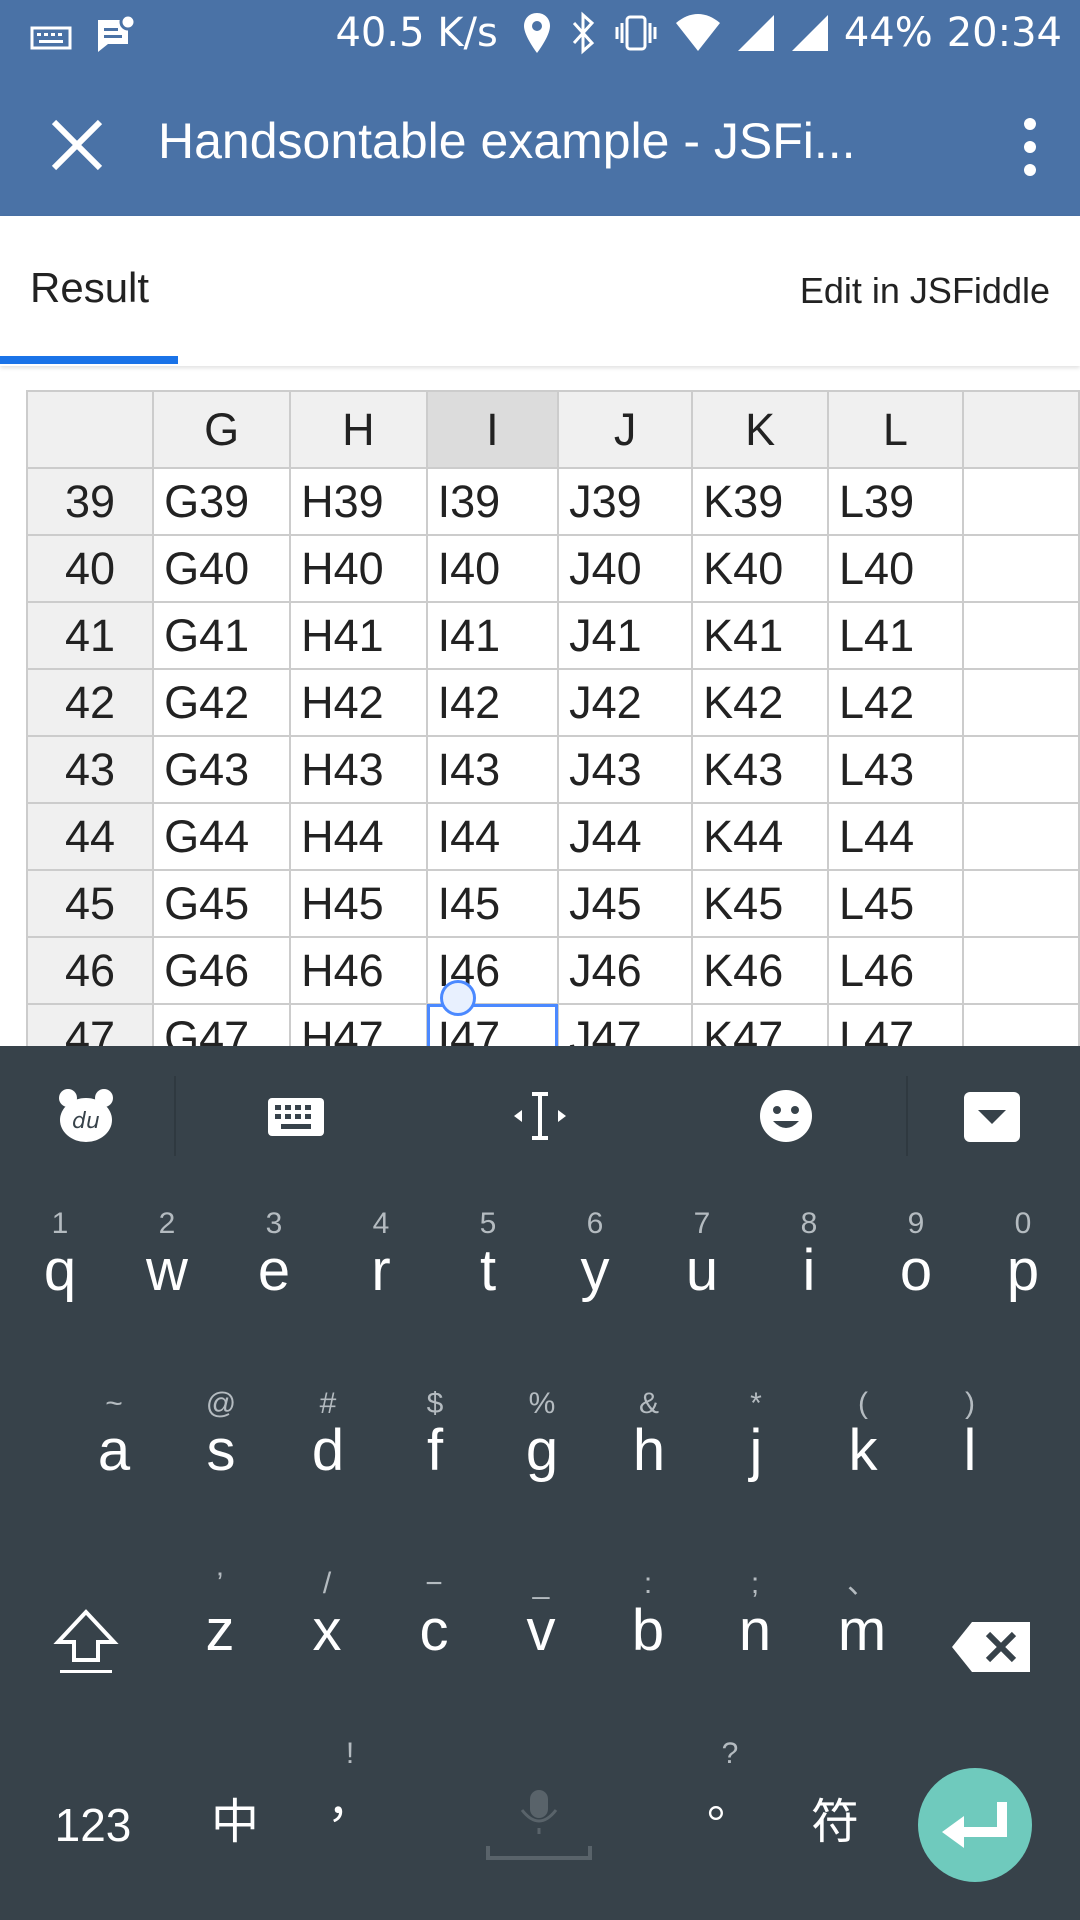  I want to click on column-header: H, so click(358, 429).